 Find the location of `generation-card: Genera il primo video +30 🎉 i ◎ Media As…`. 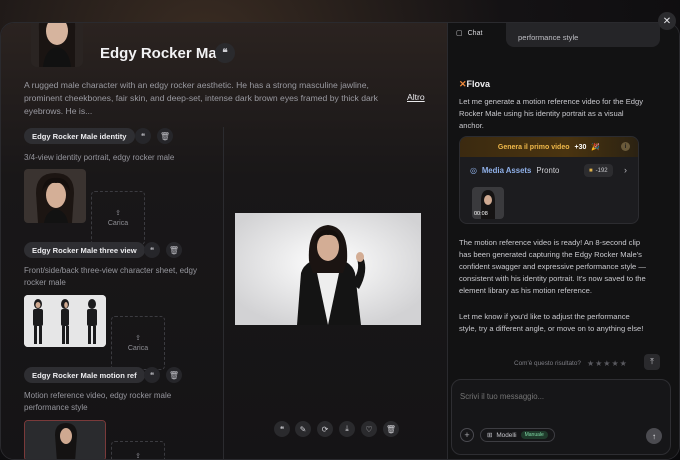

generation-card: Genera il primo video +30 🎉 i ◎ Media As… is located at coordinates (549, 180).